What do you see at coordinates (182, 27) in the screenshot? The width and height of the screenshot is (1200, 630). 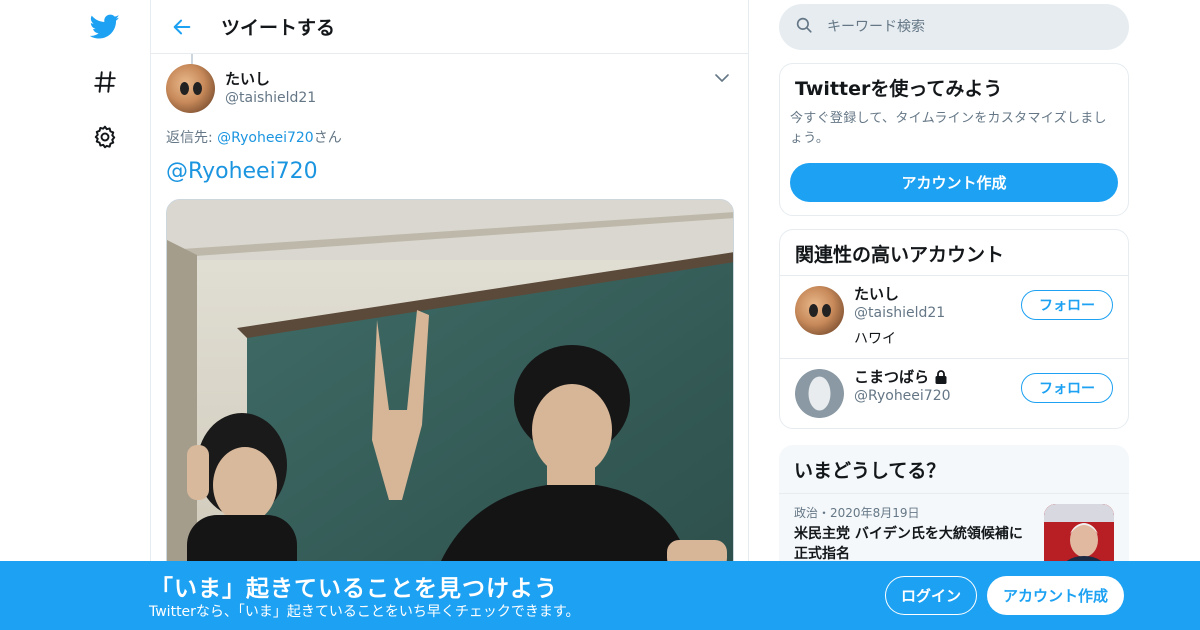 I see `back-arrow-icon` at bounding box center [182, 27].